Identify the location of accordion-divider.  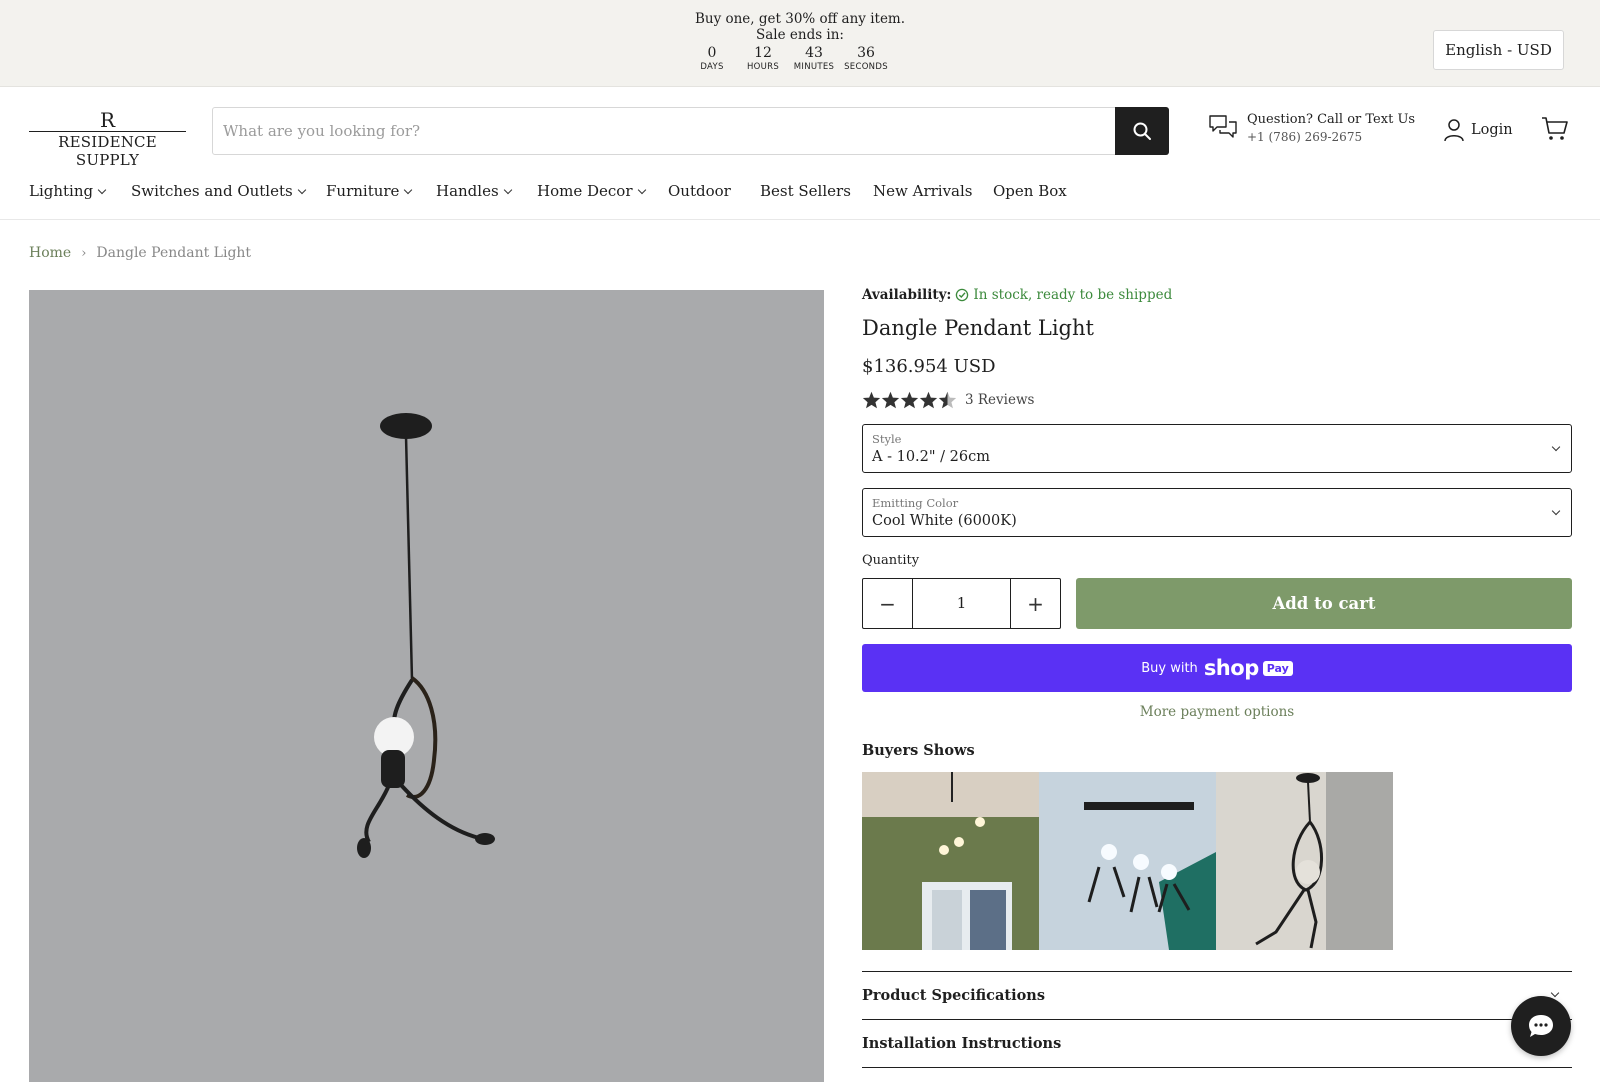
(1217, 1067).